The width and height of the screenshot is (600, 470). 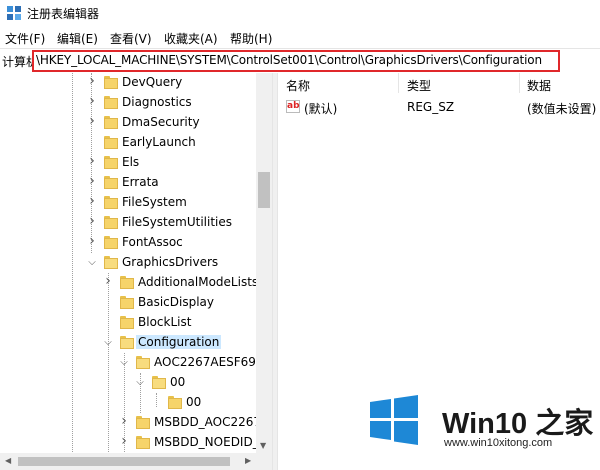 What do you see at coordinates (208, 422) in the screenshot?
I see `tree-node-label: MSBDD_AOC2267` at bounding box center [208, 422].